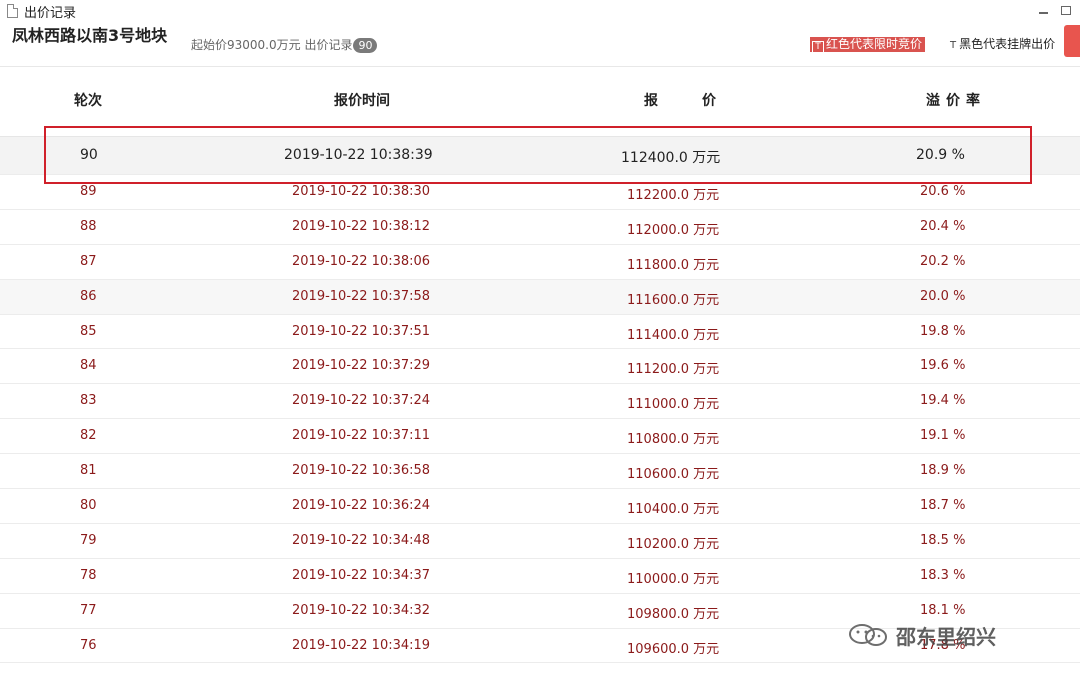  I want to click on price-cell: 110200.0 万元, so click(673, 544).